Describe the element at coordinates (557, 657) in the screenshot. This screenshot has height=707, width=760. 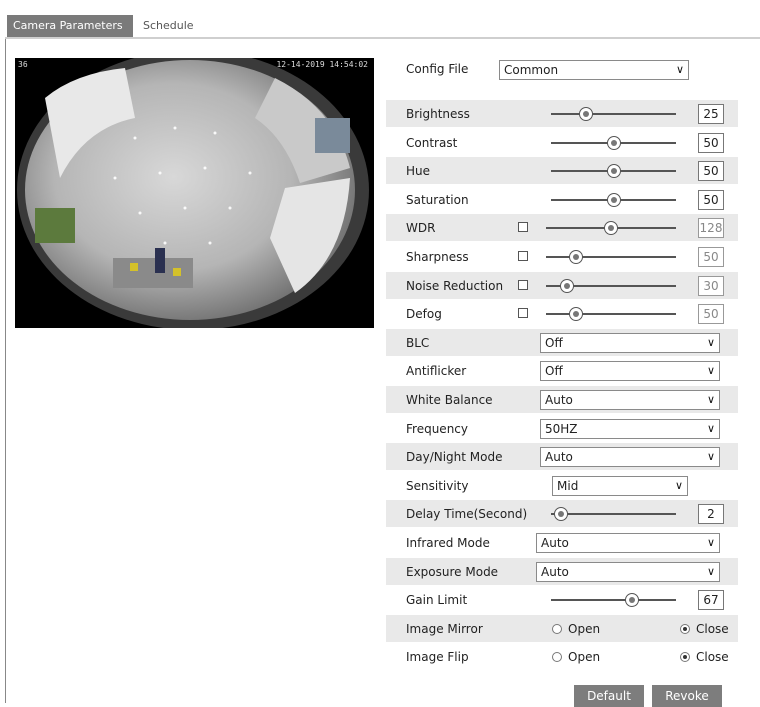
I see `image-flip-open-radio-icon` at that location.